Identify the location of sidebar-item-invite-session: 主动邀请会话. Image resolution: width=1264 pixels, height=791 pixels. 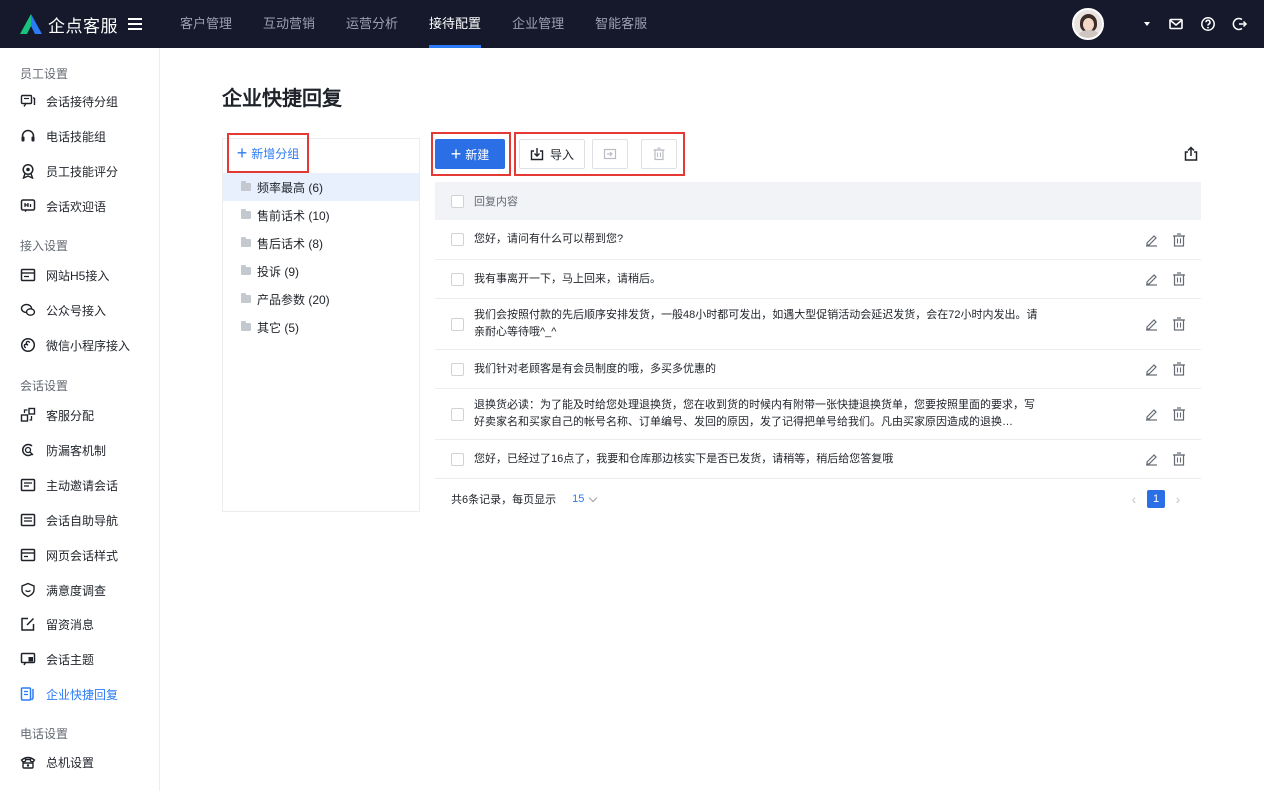
(69, 485).